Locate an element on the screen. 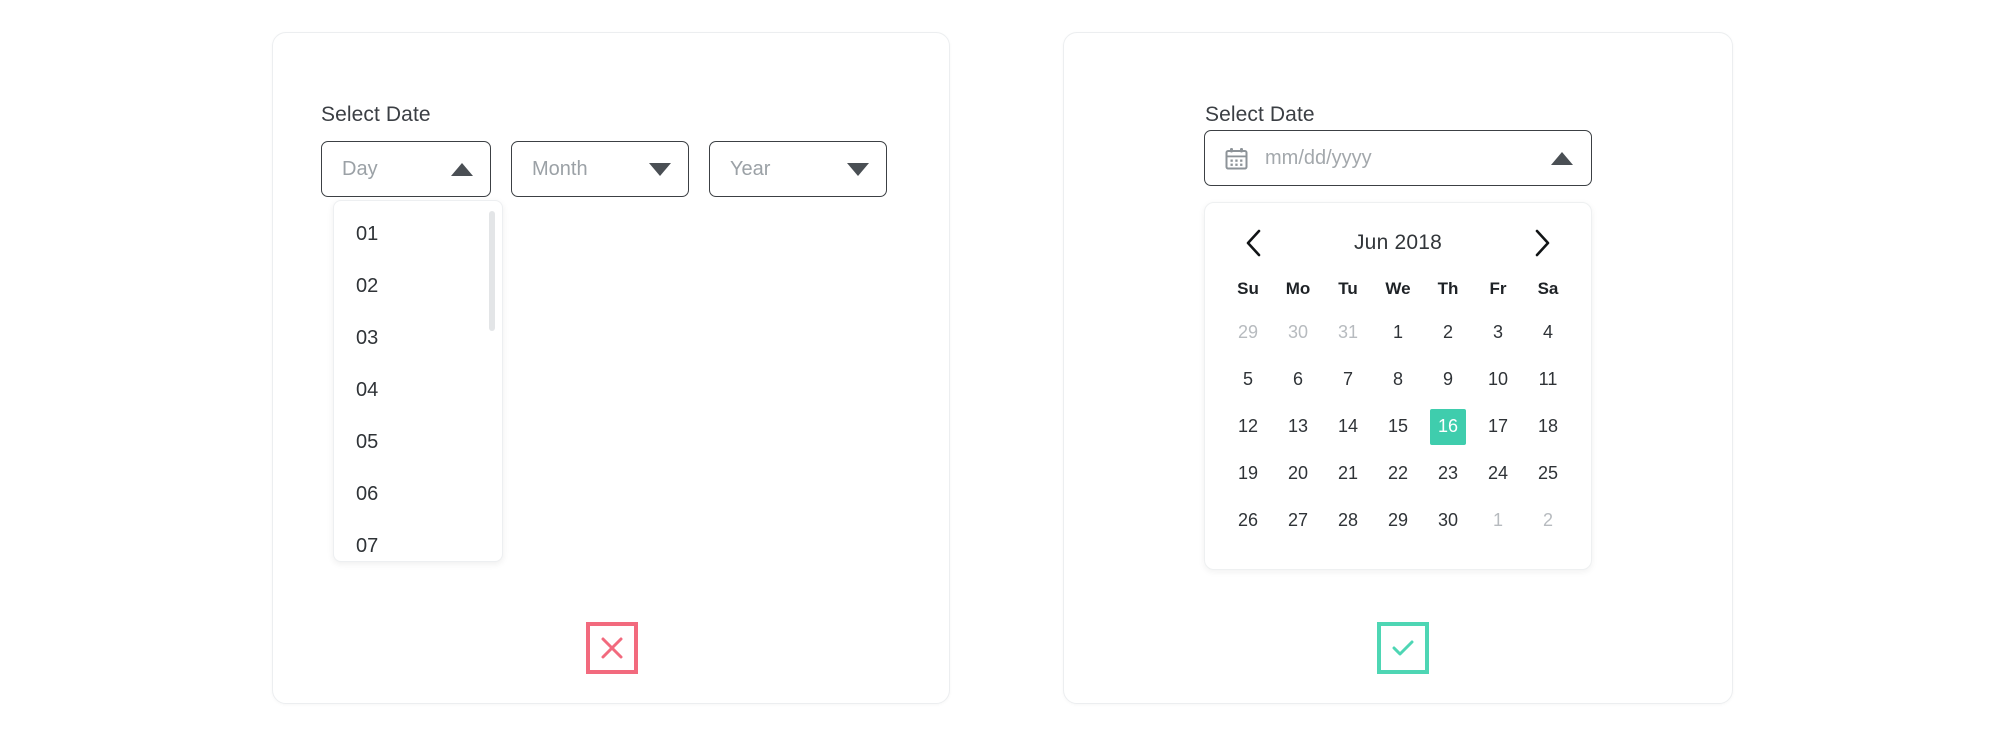 This screenshot has width=2000, height=733. calendar-day-label: 18 is located at coordinates (1548, 426).